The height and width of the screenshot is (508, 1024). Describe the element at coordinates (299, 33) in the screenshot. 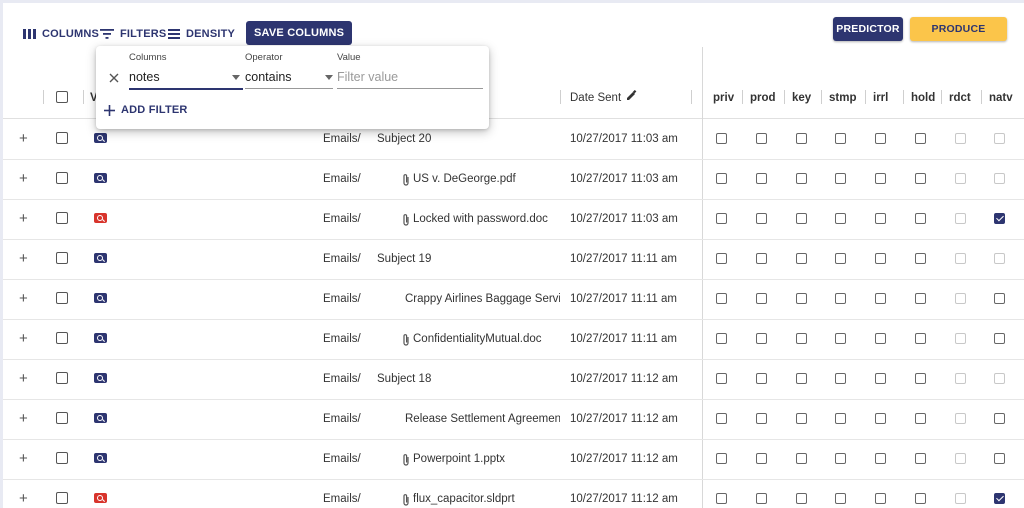

I see `save-columns-button: SAVE COLUMNS` at that location.